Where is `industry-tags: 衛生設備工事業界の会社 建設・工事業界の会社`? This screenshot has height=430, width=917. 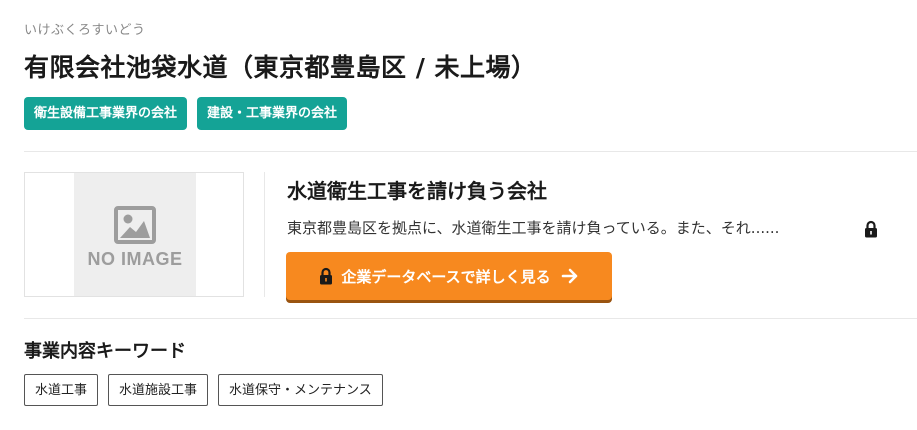 industry-tags: 衛生設備工事業界の会社 建設・工事業界の会社 is located at coordinates (186, 113).